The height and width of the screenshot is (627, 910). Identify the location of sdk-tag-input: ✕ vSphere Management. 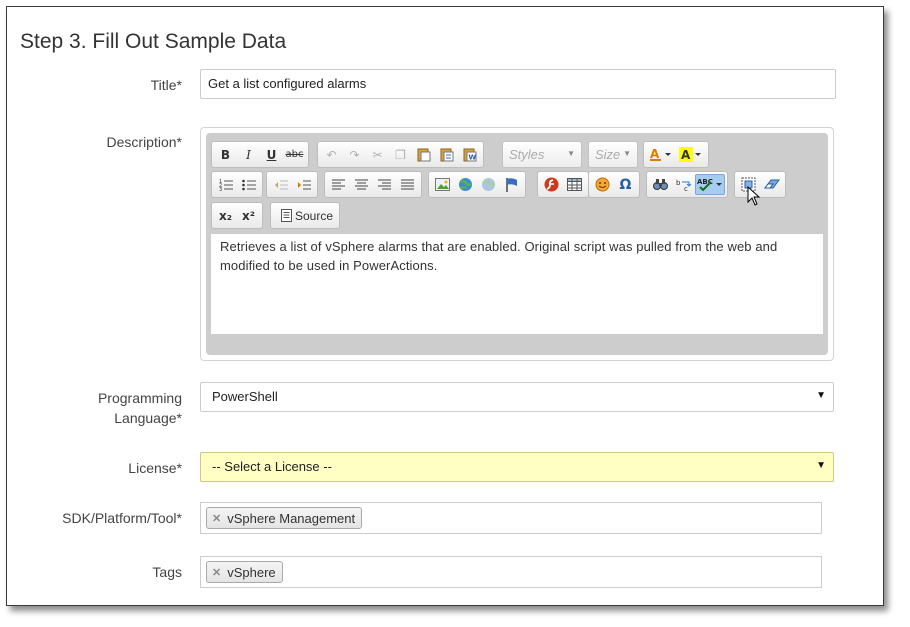
(511, 518).